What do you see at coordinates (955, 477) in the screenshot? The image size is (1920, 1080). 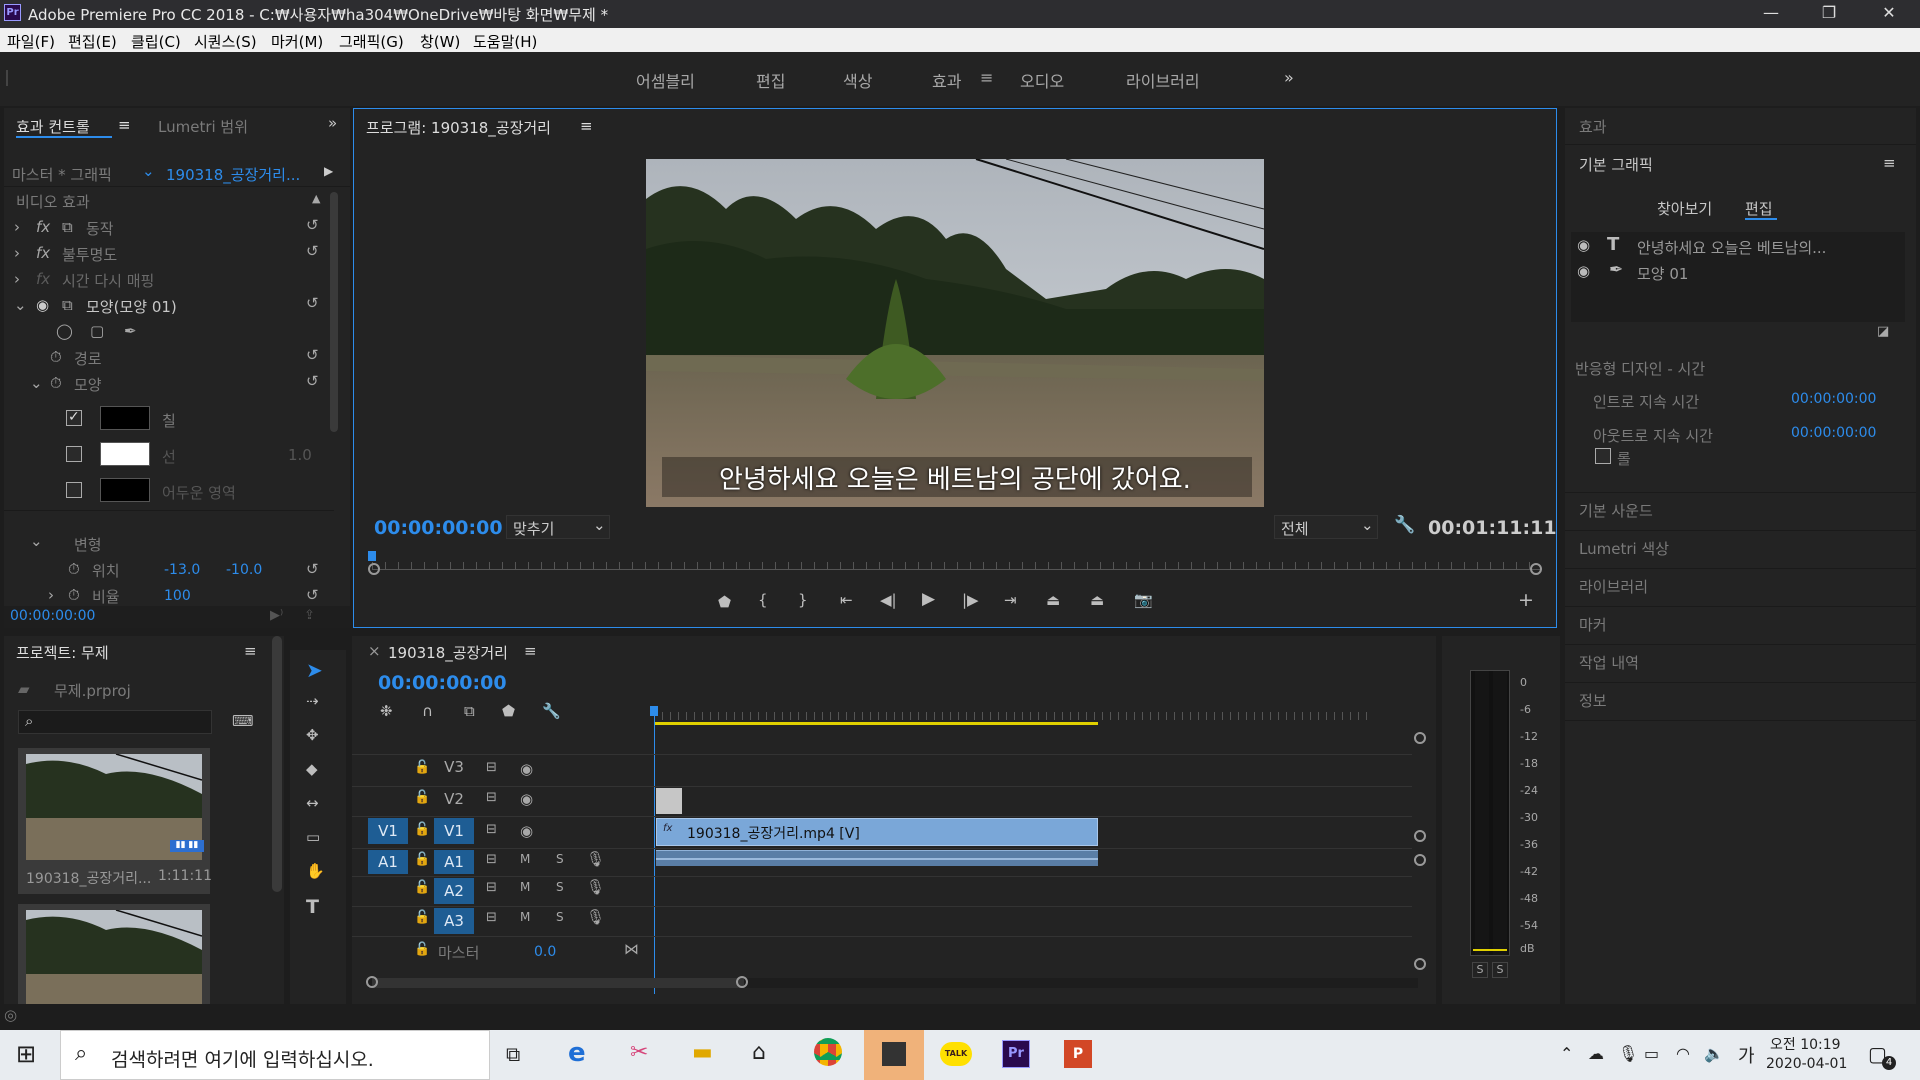 I see `subtitle-text: 안녕하세요 오늘은 베트남의 공단에 갔어요.` at bounding box center [955, 477].